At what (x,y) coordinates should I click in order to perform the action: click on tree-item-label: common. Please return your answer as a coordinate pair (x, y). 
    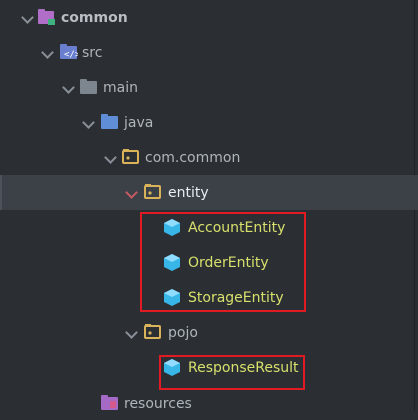
    Looking at the image, I should click on (94, 18).